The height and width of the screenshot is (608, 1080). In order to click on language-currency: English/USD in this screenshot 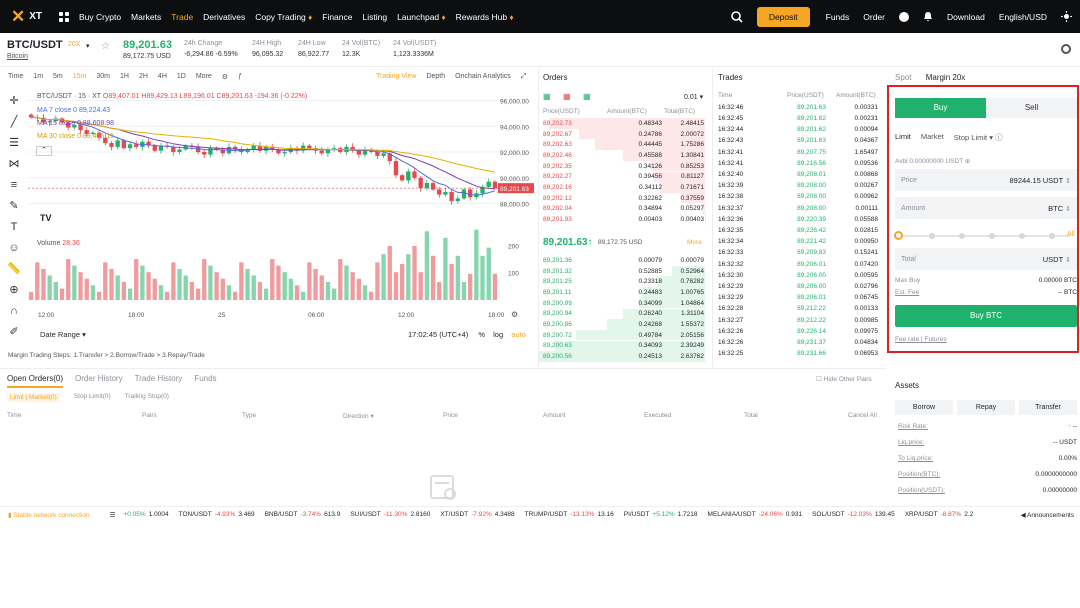, I will do `click(1023, 17)`.